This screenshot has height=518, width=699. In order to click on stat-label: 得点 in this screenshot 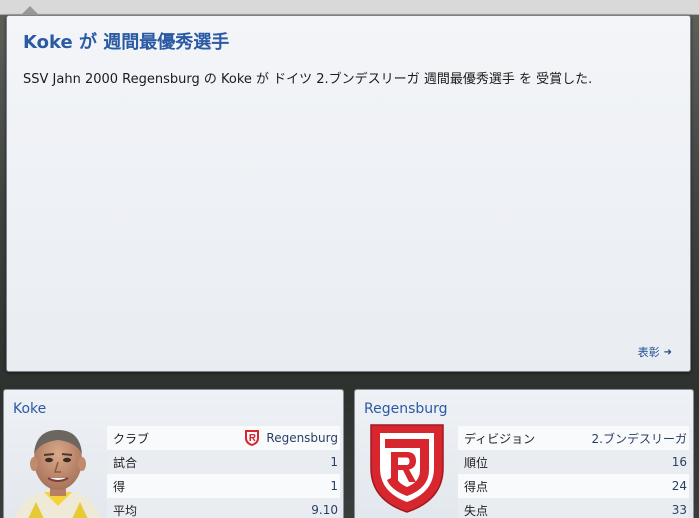, I will do `click(476, 486)`.